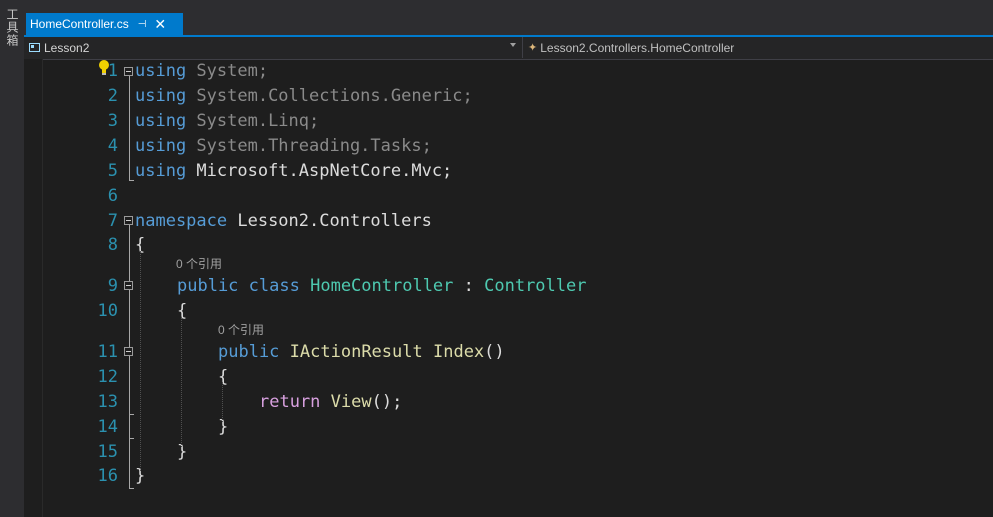 The height and width of the screenshot is (517, 993). Describe the element at coordinates (112, 171) in the screenshot. I see `line-number: 5` at that location.